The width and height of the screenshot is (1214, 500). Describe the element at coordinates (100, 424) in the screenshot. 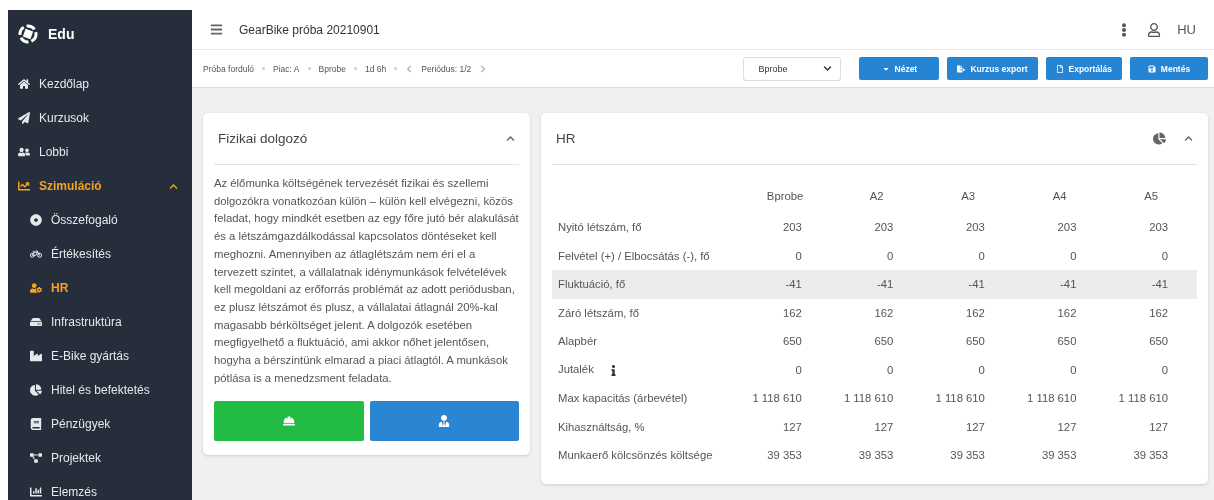

I see `nav-item: Pénzügyek` at that location.